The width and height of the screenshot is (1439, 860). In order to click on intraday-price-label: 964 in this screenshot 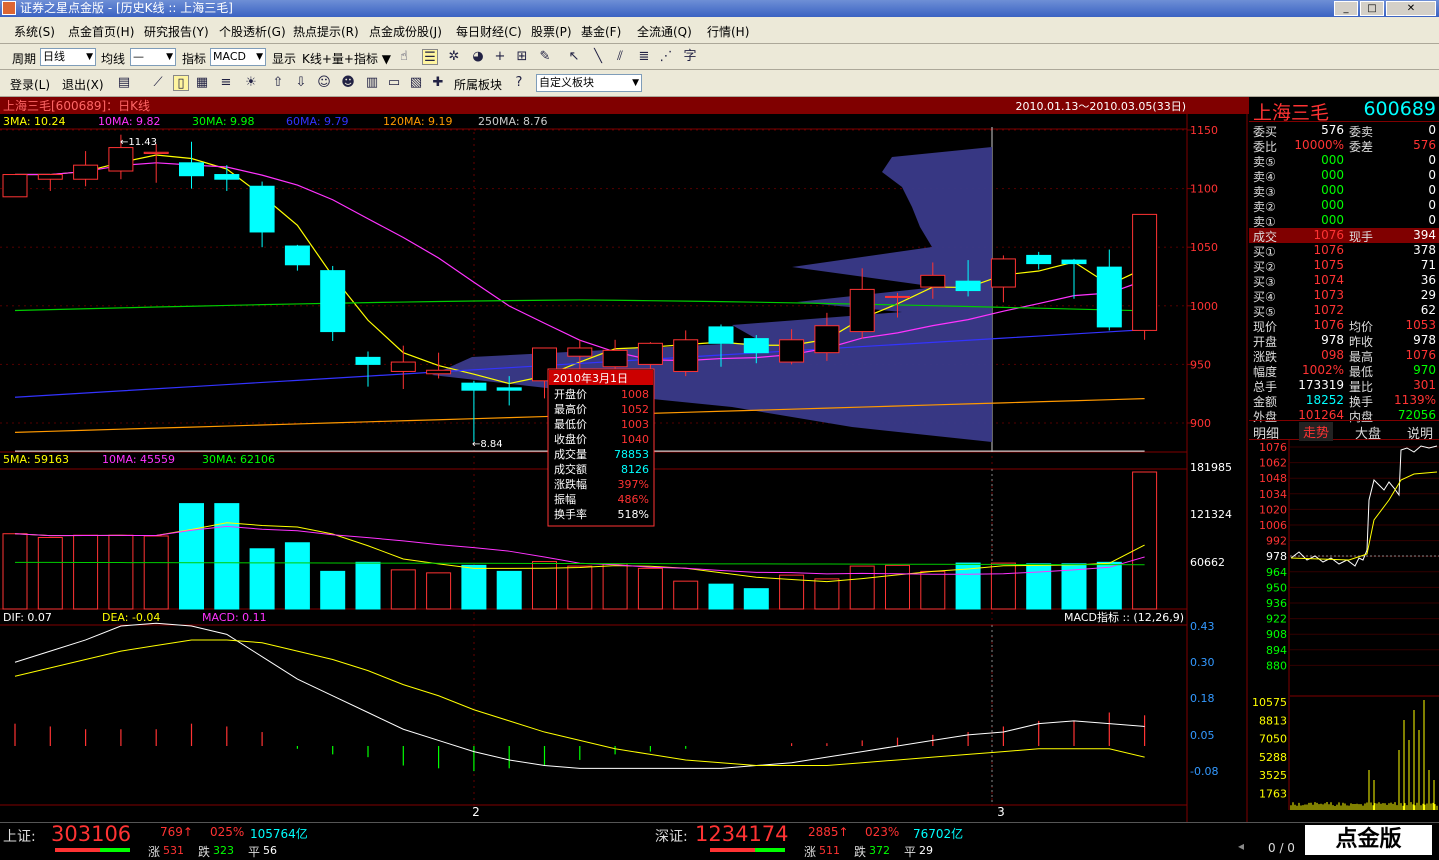, I will do `click(1276, 572)`.